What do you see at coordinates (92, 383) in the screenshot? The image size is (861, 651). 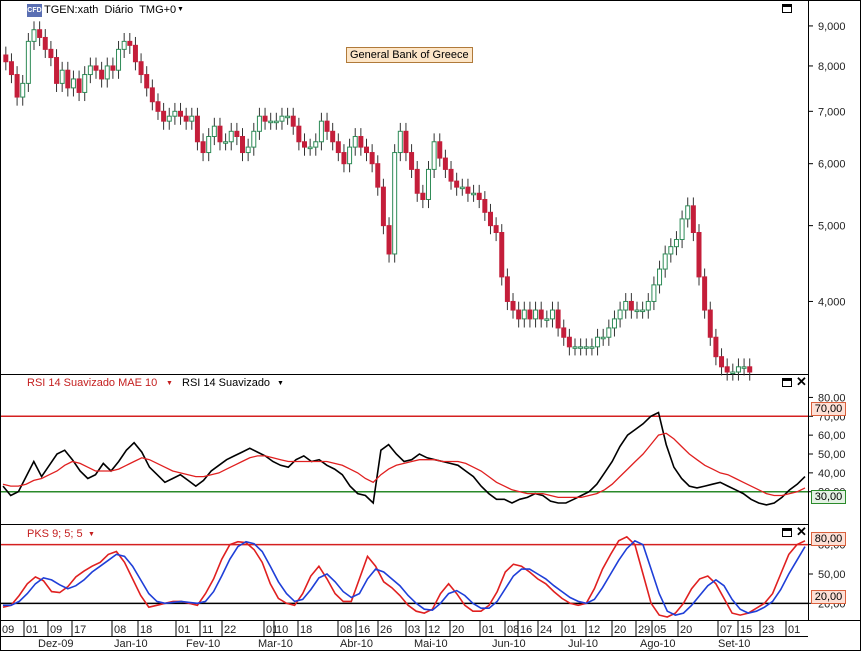 I see `rsi-ma-label: RSI 14 Suavizado MAE 10` at bounding box center [92, 383].